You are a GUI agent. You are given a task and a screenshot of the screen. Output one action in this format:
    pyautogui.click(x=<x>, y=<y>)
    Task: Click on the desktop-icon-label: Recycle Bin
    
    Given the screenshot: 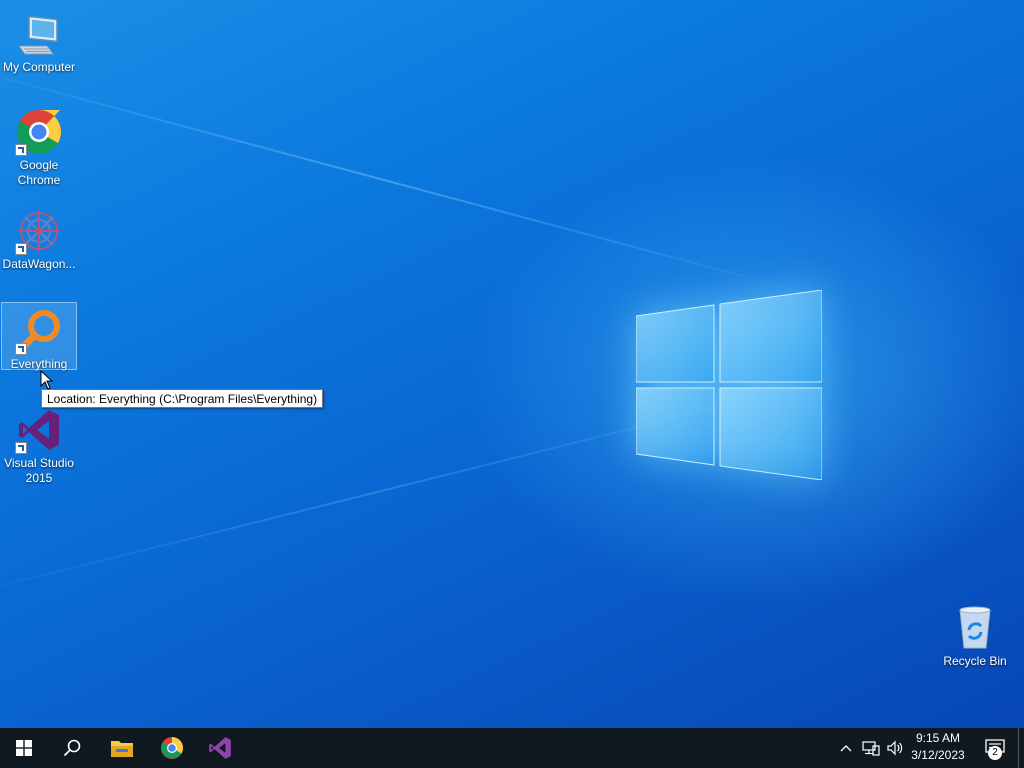 What is the action you would take?
    pyautogui.click(x=975, y=661)
    